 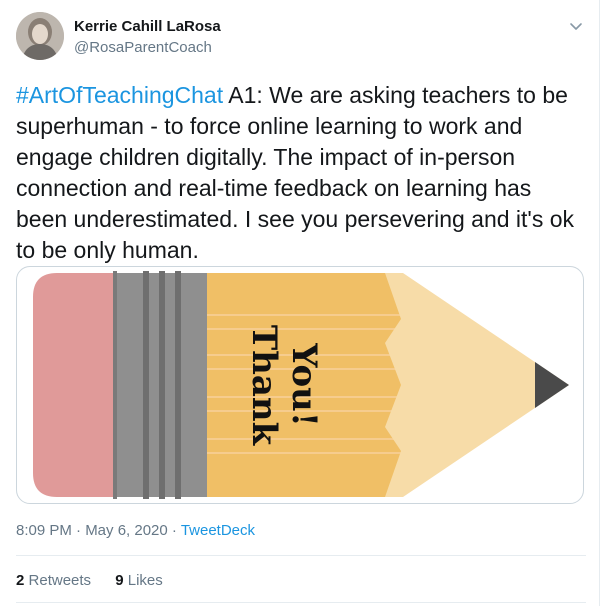 I want to click on pencil-eraser, so click(x=75, y=385).